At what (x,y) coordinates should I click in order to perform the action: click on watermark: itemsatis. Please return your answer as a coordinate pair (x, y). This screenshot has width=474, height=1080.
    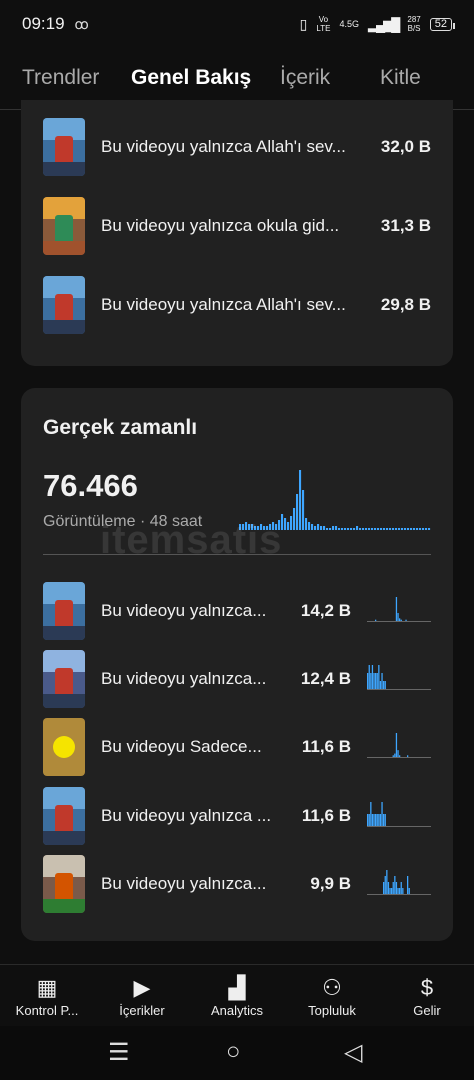
    Looking at the image, I should click on (191, 540).